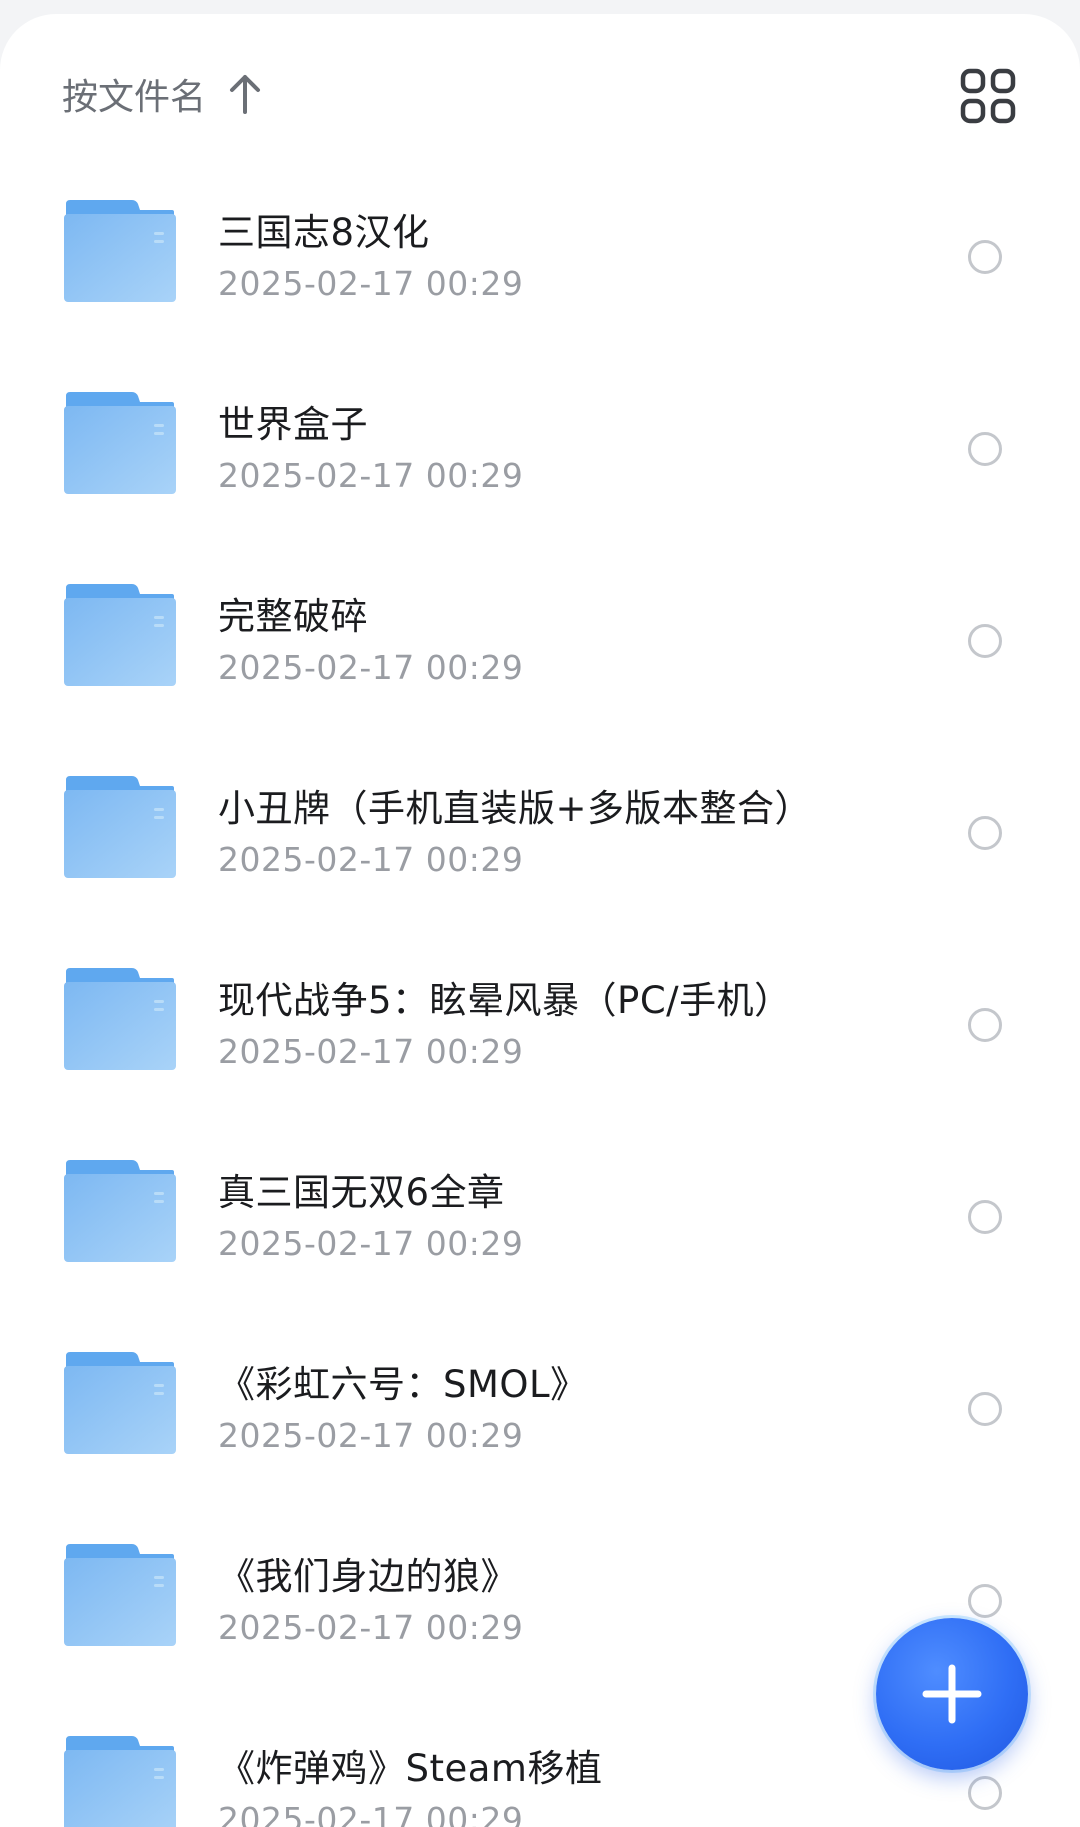 Image resolution: width=1080 pixels, height=1827 pixels. Describe the element at coordinates (324, 232) in the screenshot. I see `file-name: 三国志8汉化` at that location.